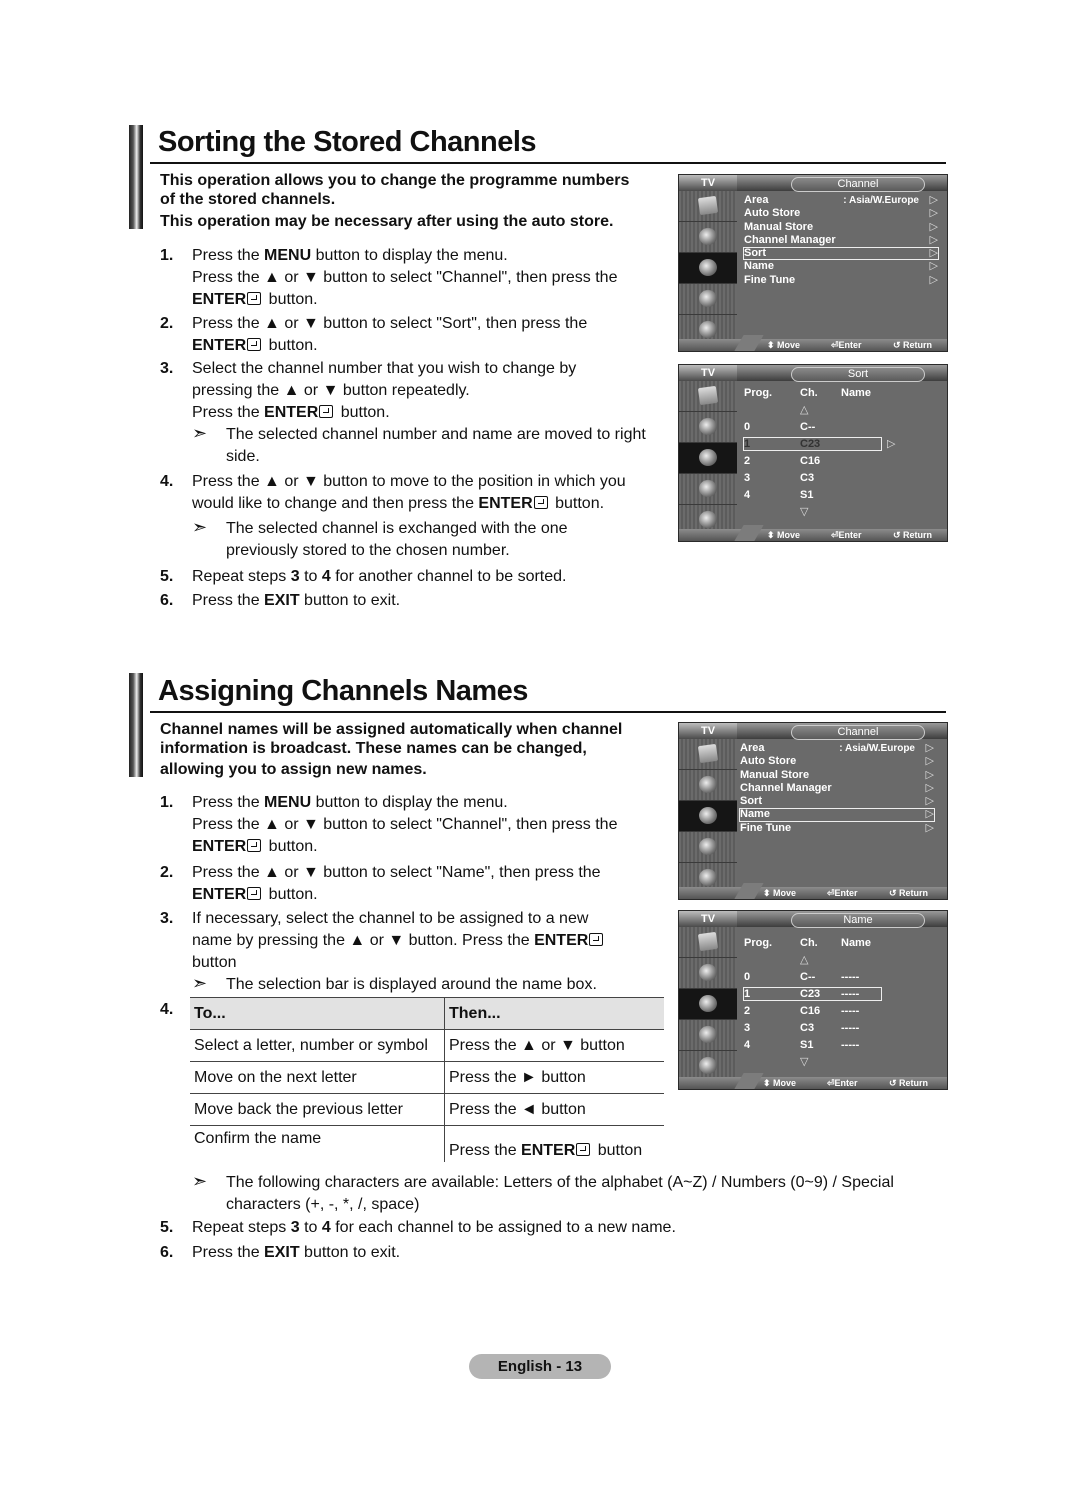 The width and height of the screenshot is (1080, 1486). I want to click on table-cell: Press the ENTER button, so click(554, 1143).